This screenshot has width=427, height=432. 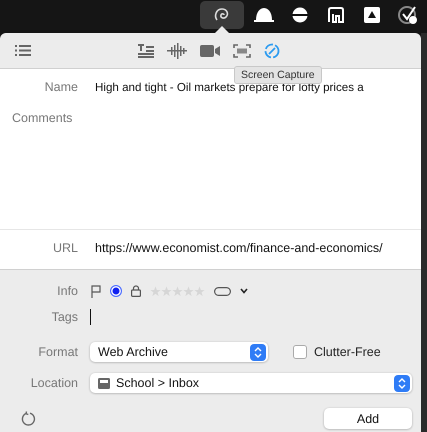 I want to click on info-label: Info, so click(x=67, y=291).